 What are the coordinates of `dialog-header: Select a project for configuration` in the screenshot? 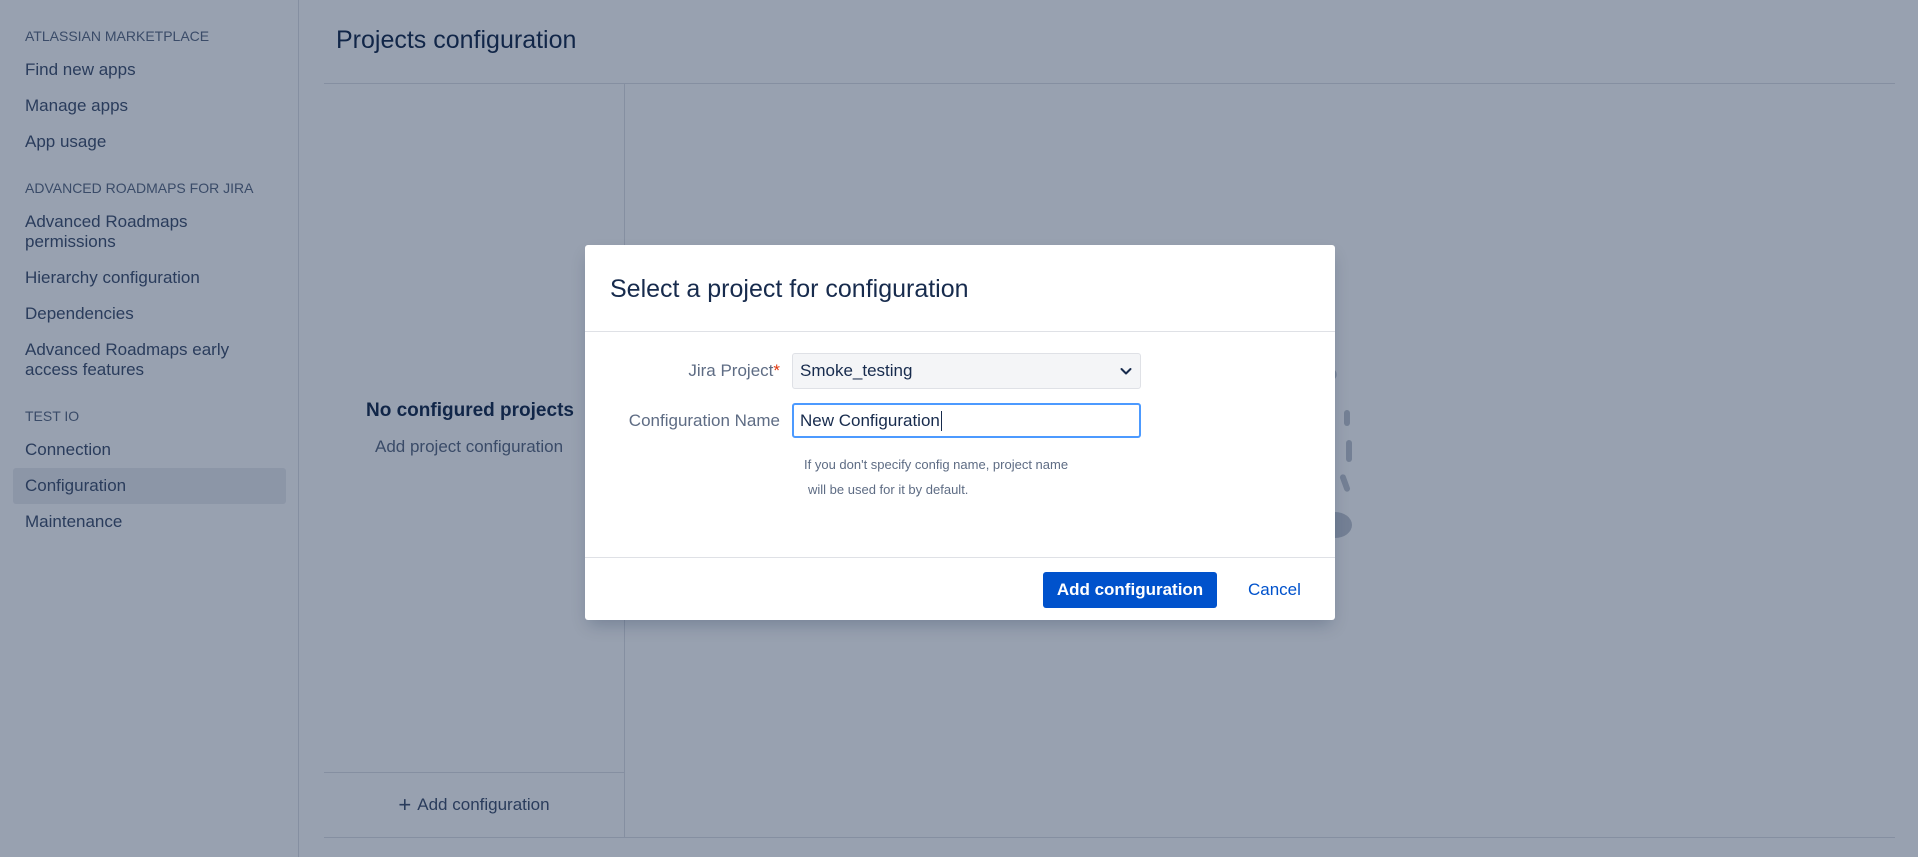 It's located at (960, 288).